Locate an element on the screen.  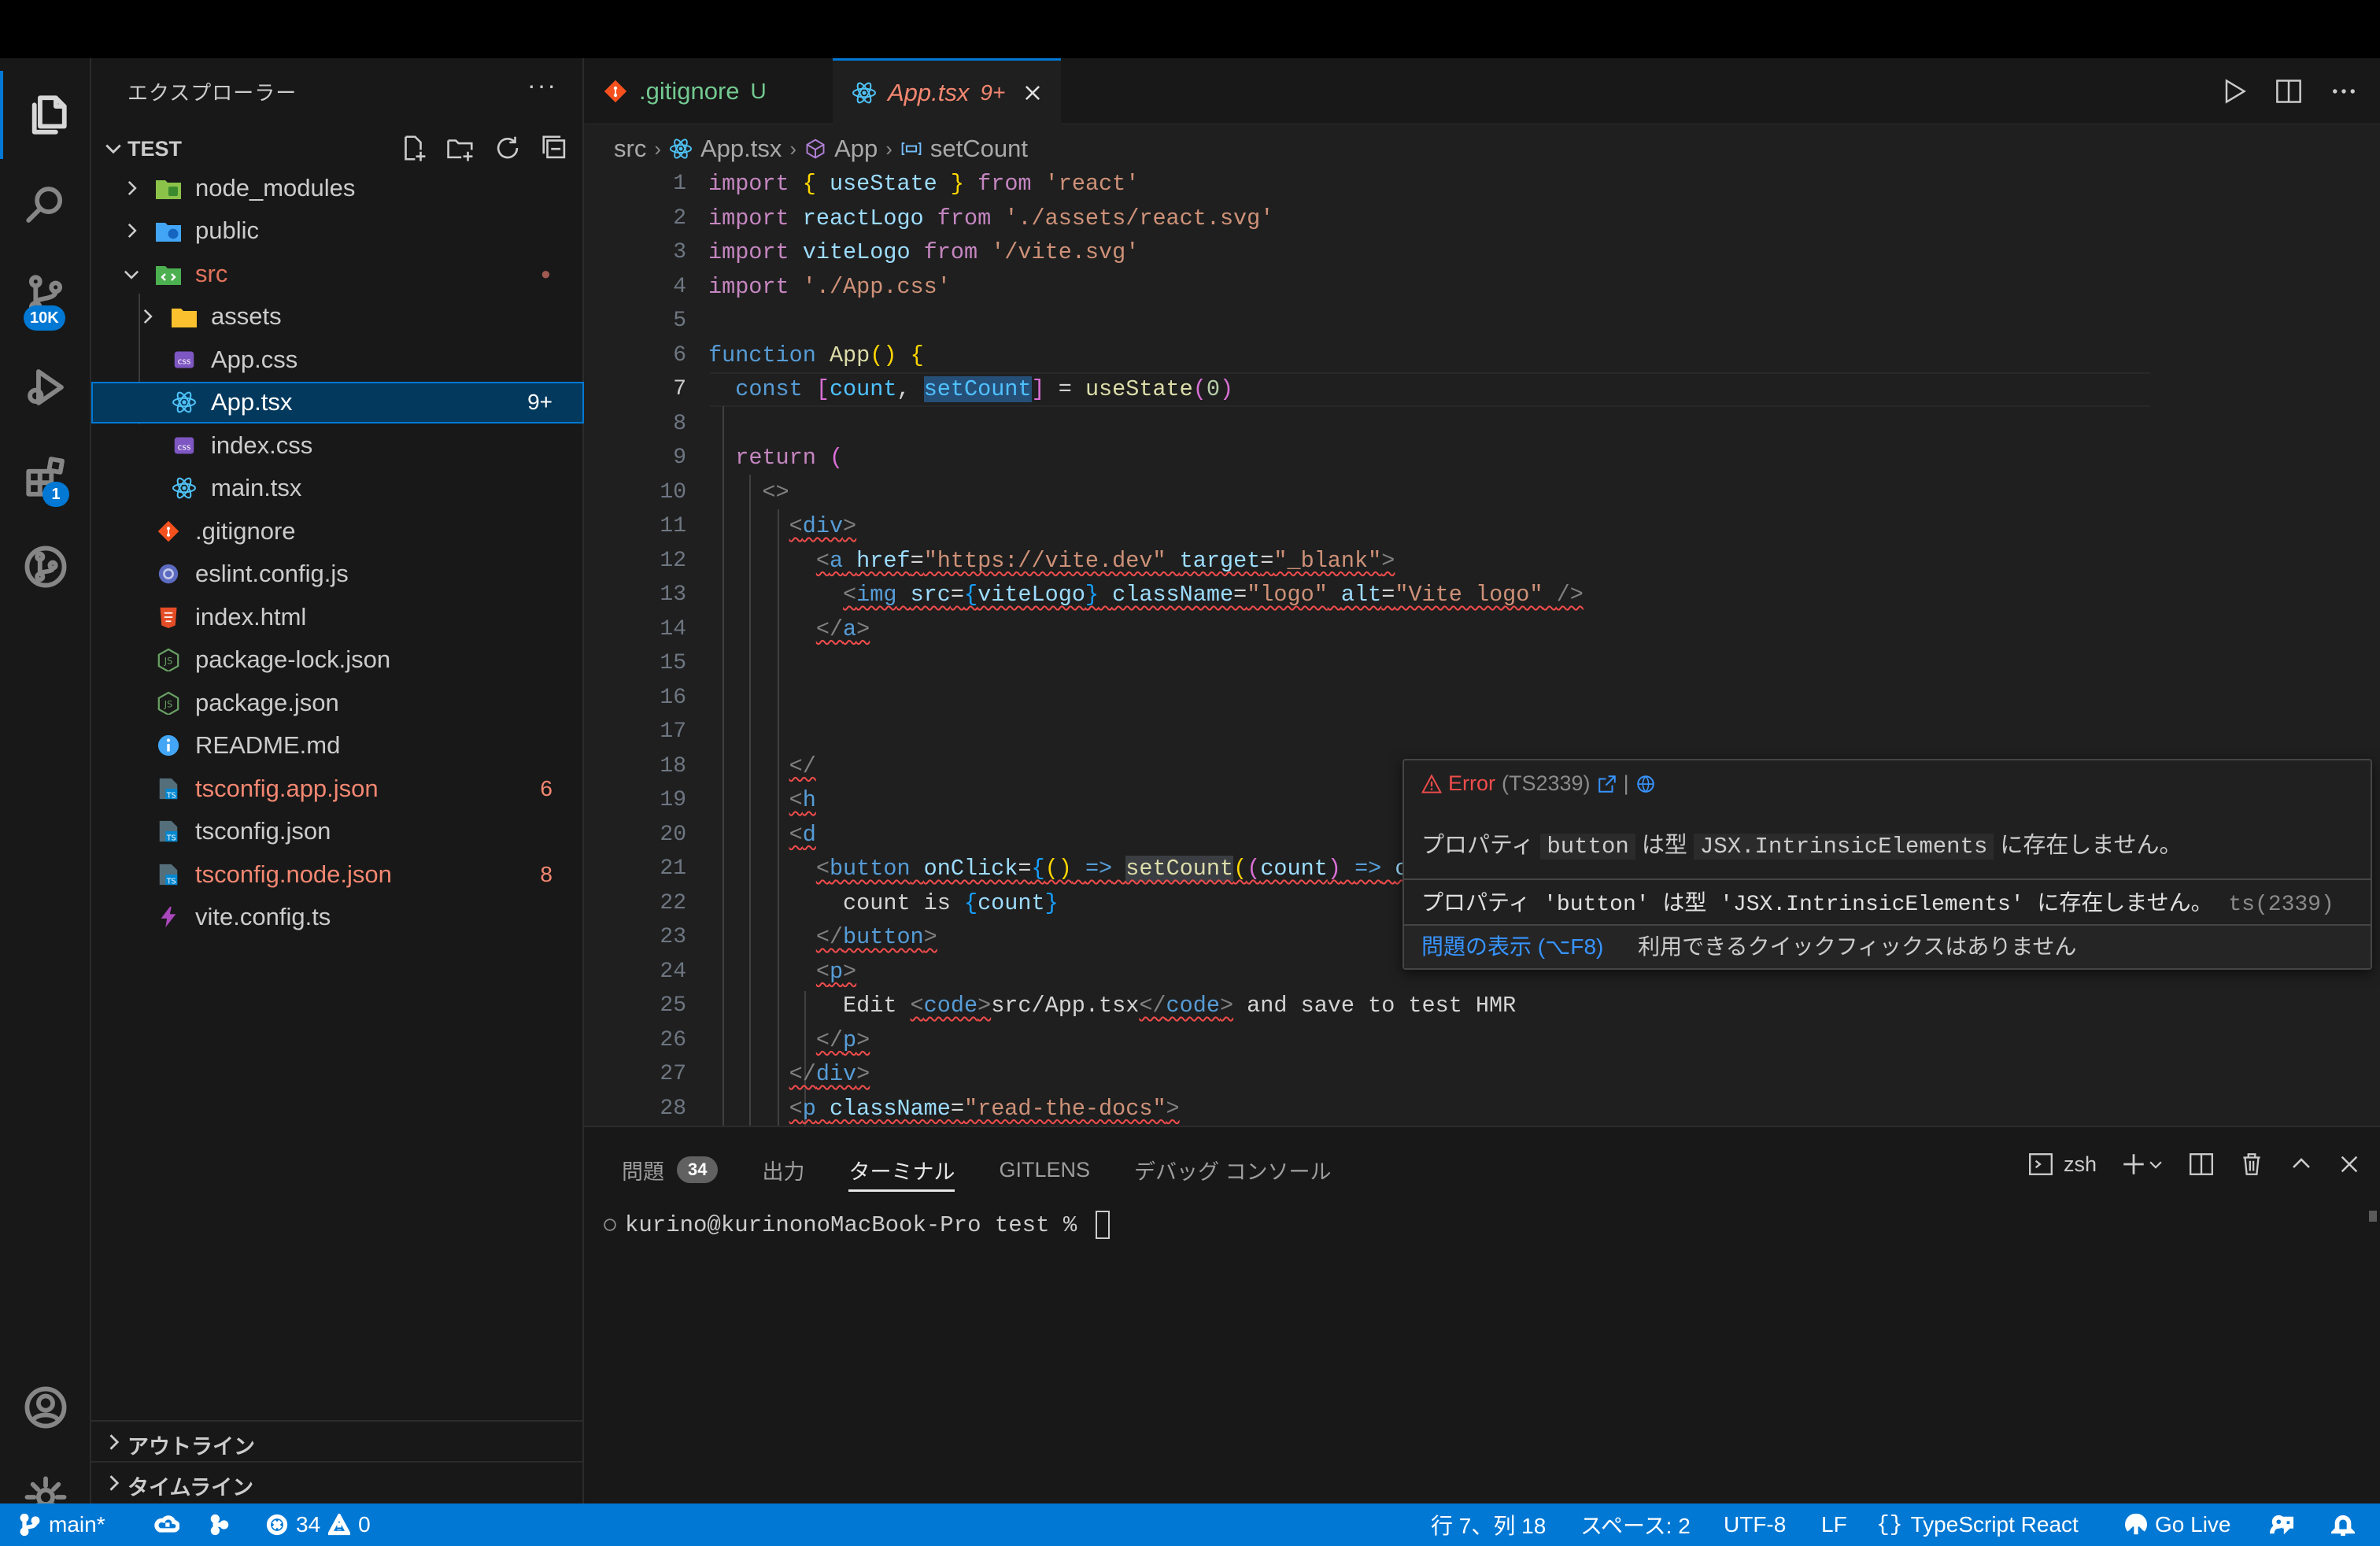
code-line-19: <h is located at coordinates (802, 800).